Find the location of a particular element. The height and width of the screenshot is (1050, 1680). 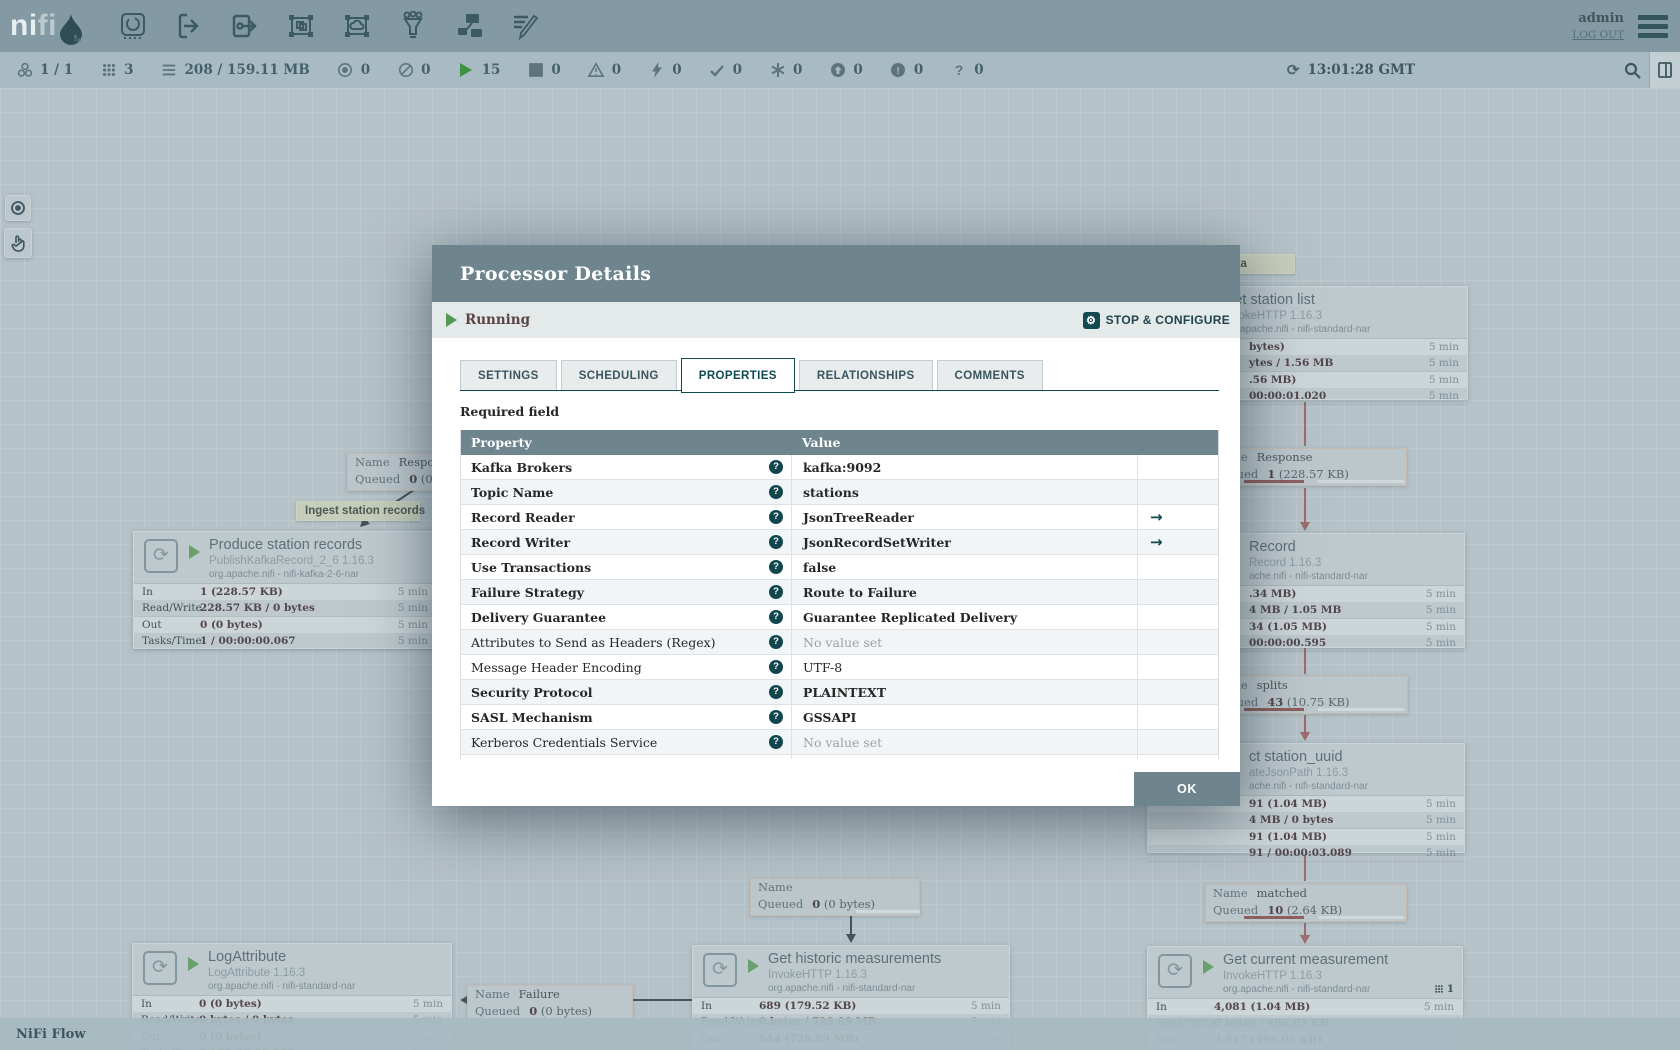

property-value: kafka:9092 is located at coordinates (964, 467).